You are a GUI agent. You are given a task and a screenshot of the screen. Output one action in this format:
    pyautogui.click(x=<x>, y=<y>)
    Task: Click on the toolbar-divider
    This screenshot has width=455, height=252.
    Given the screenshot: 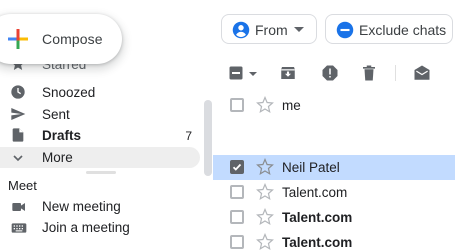 What is the action you would take?
    pyautogui.click(x=395, y=73)
    